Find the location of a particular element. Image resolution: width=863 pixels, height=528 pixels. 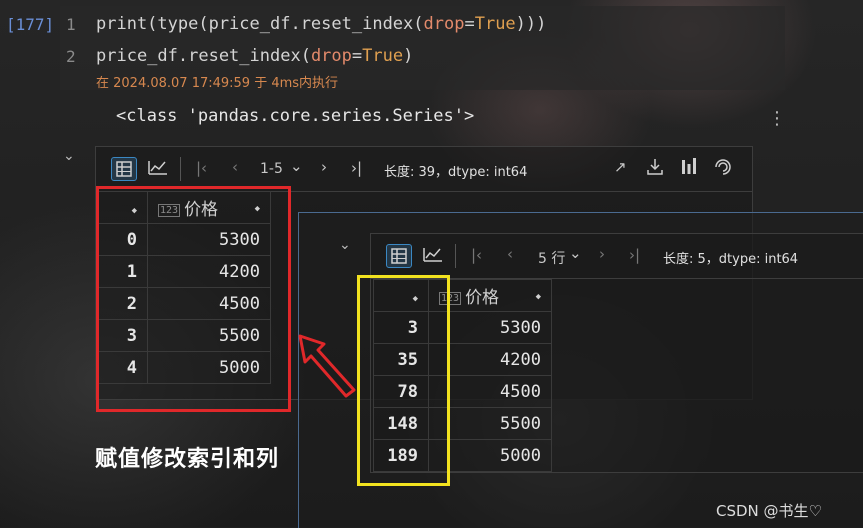

column-header-label: 价格 is located at coordinates (482, 298).